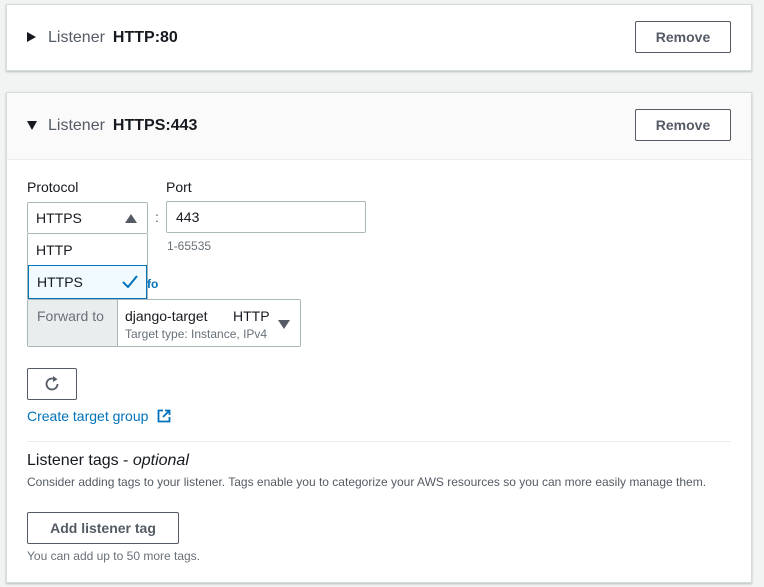 The image size is (764, 587). What do you see at coordinates (54, 249) in the screenshot?
I see `protocol-option-label: HTTP` at bounding box center [54, 249].